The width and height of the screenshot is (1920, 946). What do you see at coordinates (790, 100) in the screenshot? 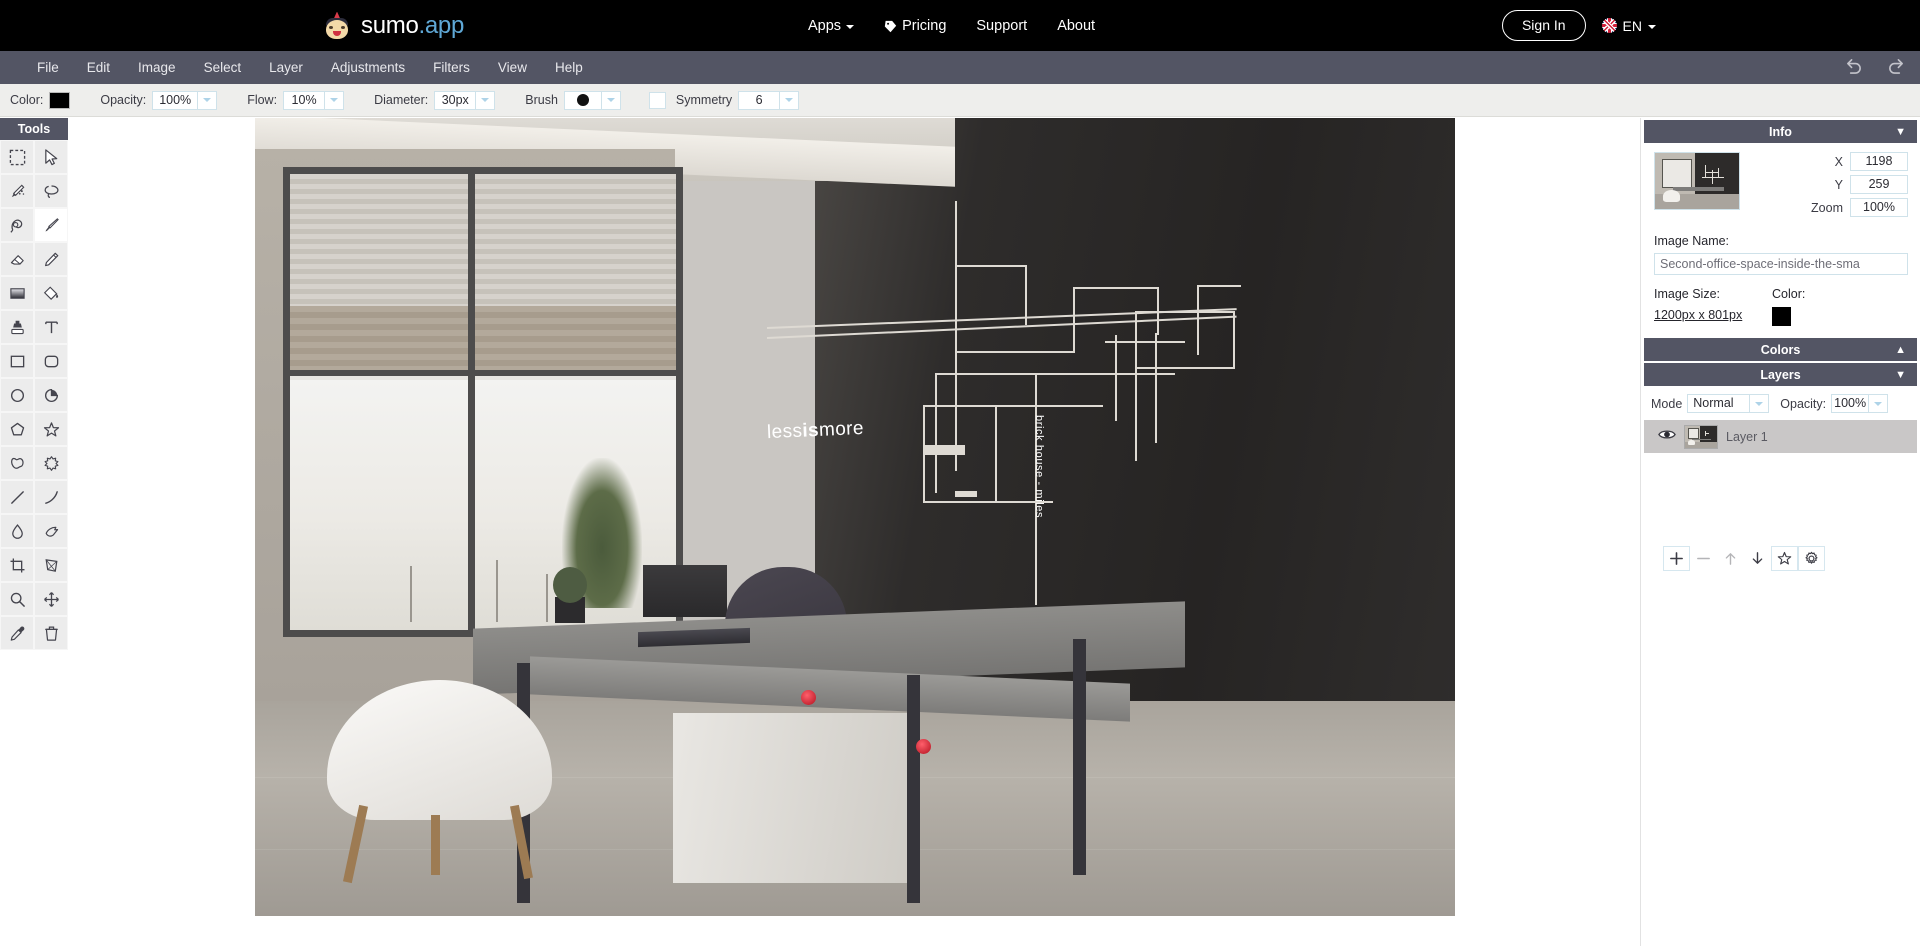
I see `symmetry-dropdown-button` at bounding box center [790, 100].